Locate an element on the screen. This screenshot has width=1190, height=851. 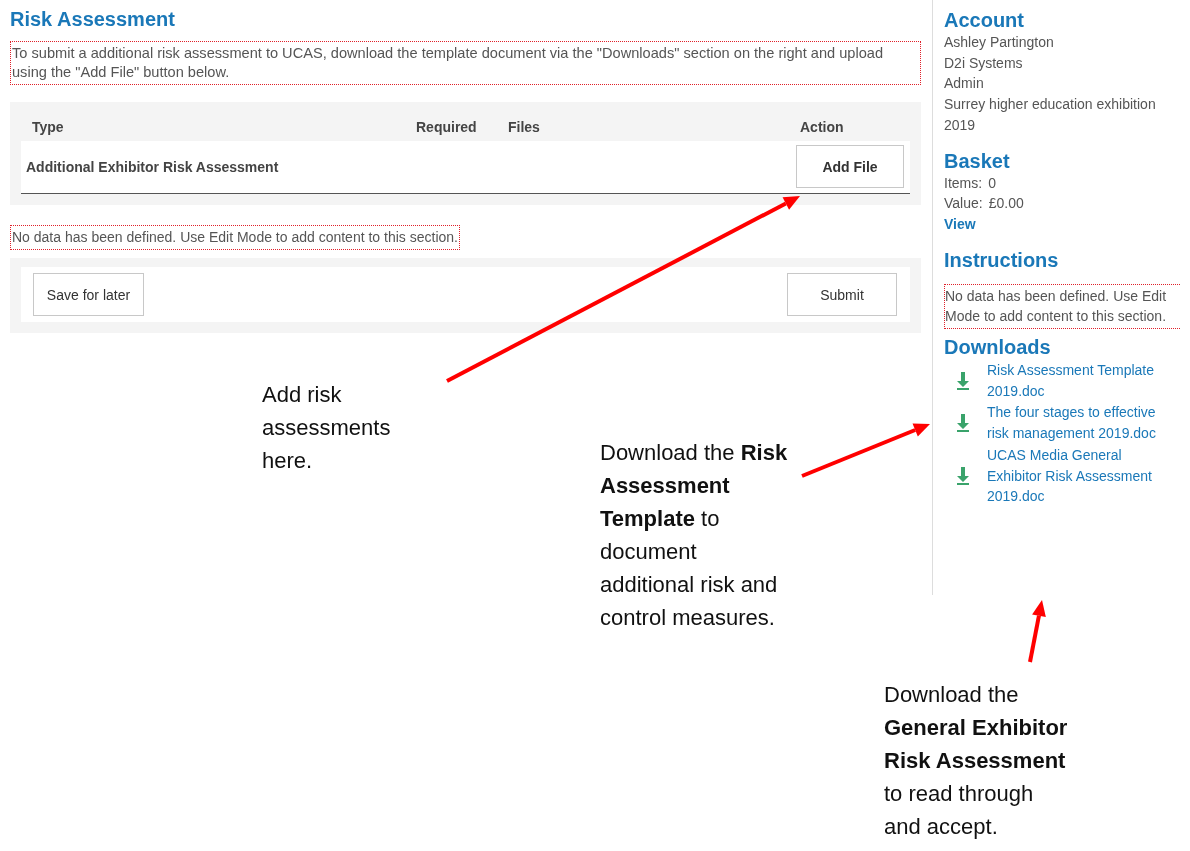
column-header: Files is located at coordinates (524, 127).